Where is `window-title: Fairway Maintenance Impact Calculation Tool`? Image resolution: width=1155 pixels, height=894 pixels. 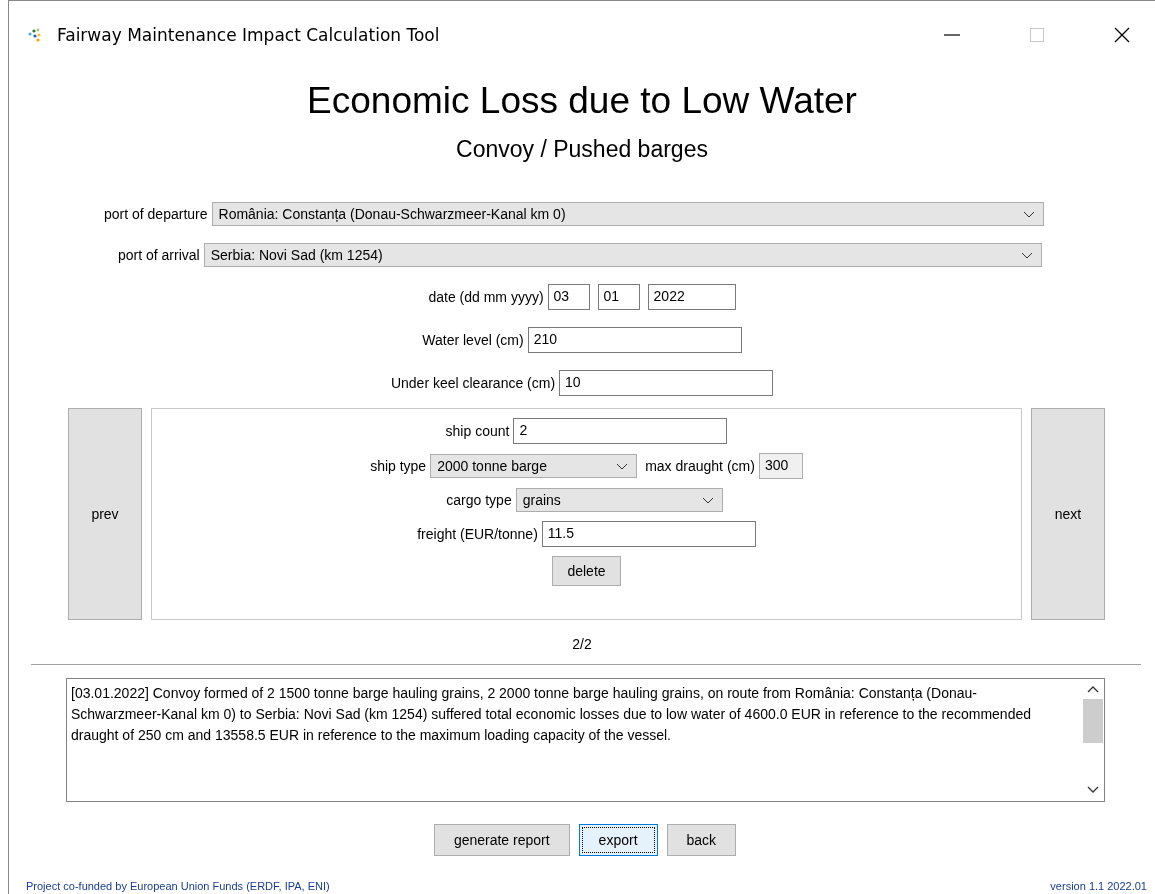 window-title: Fairway Maintenance Impact Calculation Tool is located at coordinates (248, 35).